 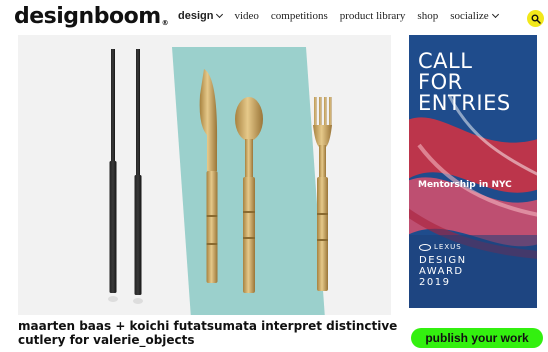 What do you see at coordinates (435, 282) in the screenshot?
I see `ad-award-line: 2019` at bounding box center [435, 282].